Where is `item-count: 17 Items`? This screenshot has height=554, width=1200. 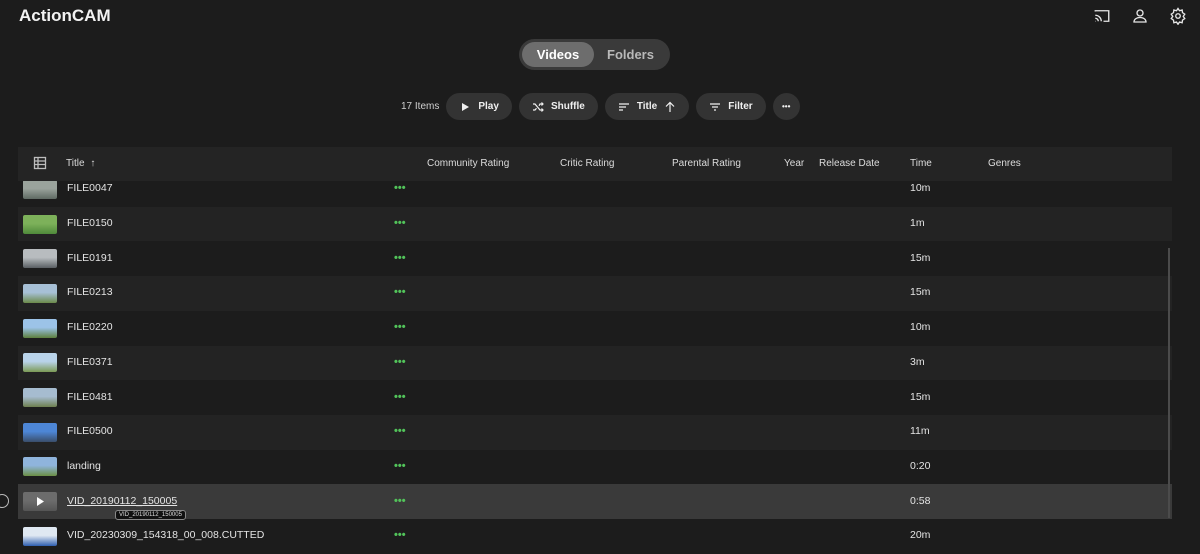
item-count: 17 Items is located at coordinates (420, 106).